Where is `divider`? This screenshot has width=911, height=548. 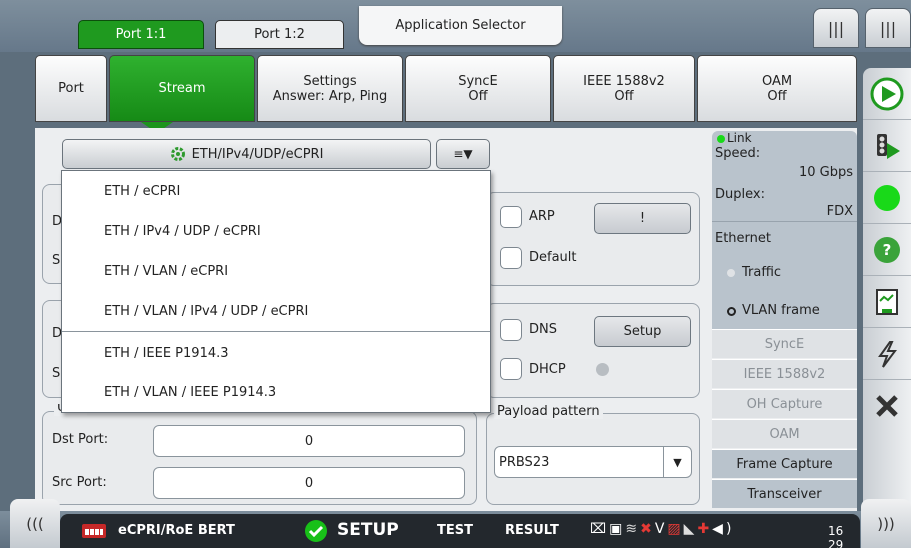 divider is located at coordinates (784, 221).